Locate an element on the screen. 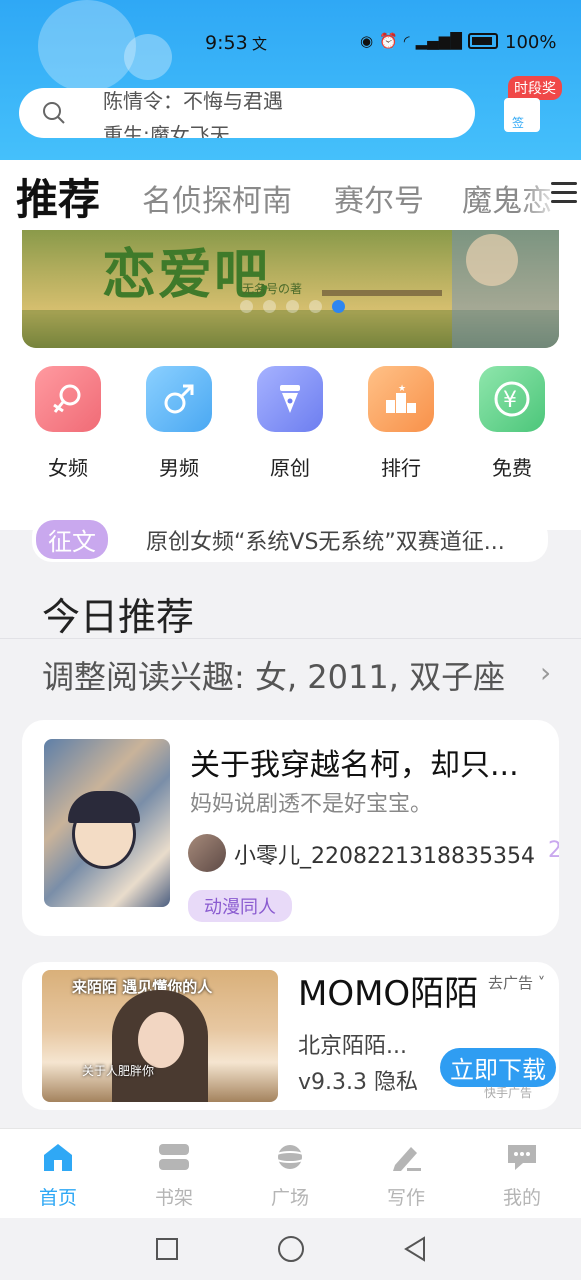 This screenshot has height=1280, width=581. ad-figure is located at coordinates (161, 1040).